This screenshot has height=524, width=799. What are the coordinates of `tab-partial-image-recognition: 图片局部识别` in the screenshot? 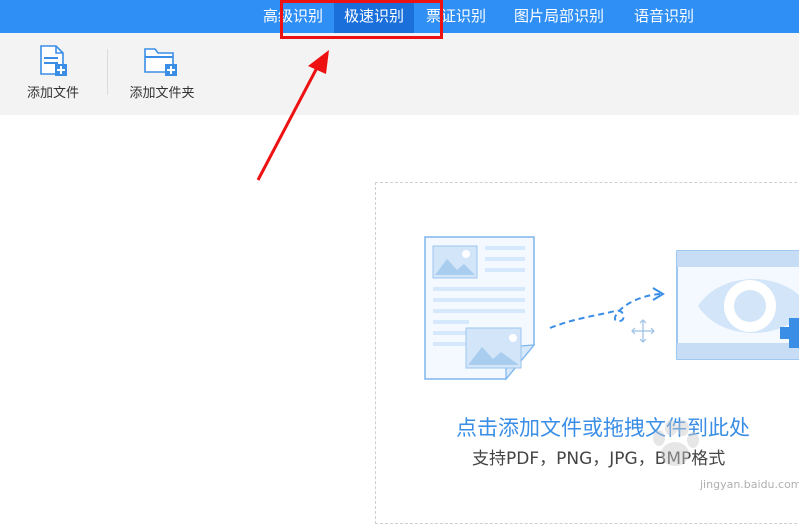 It's located at (559, 16).